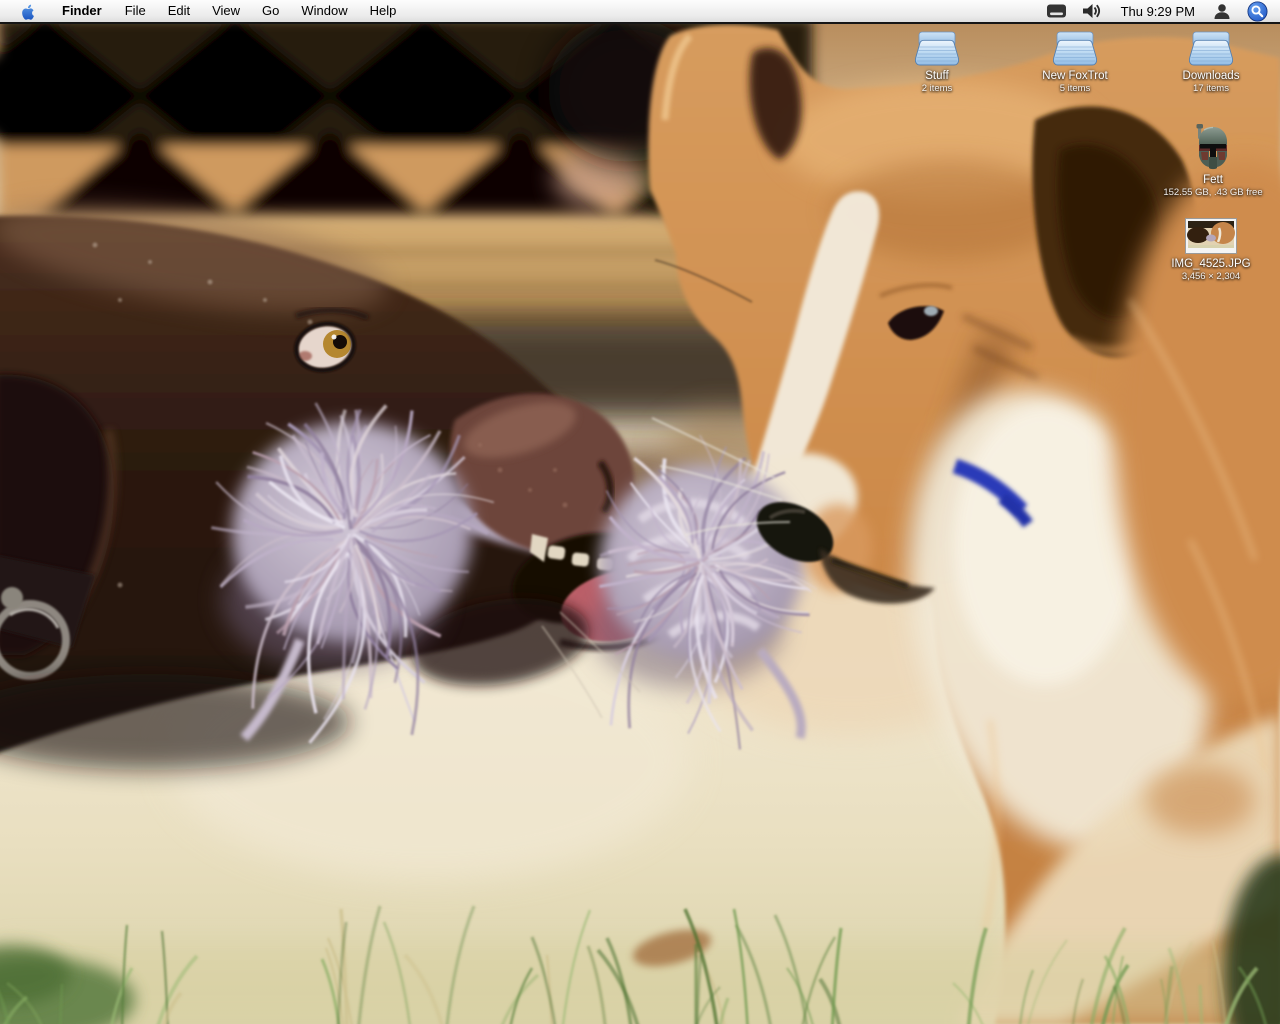 Image resolution: width=1280 pixels, height=1024 pixels. What do you see at coordinates (28, 12) in the screenshot?
I see `apple-logo-icon` at bounding box center [28, 12].